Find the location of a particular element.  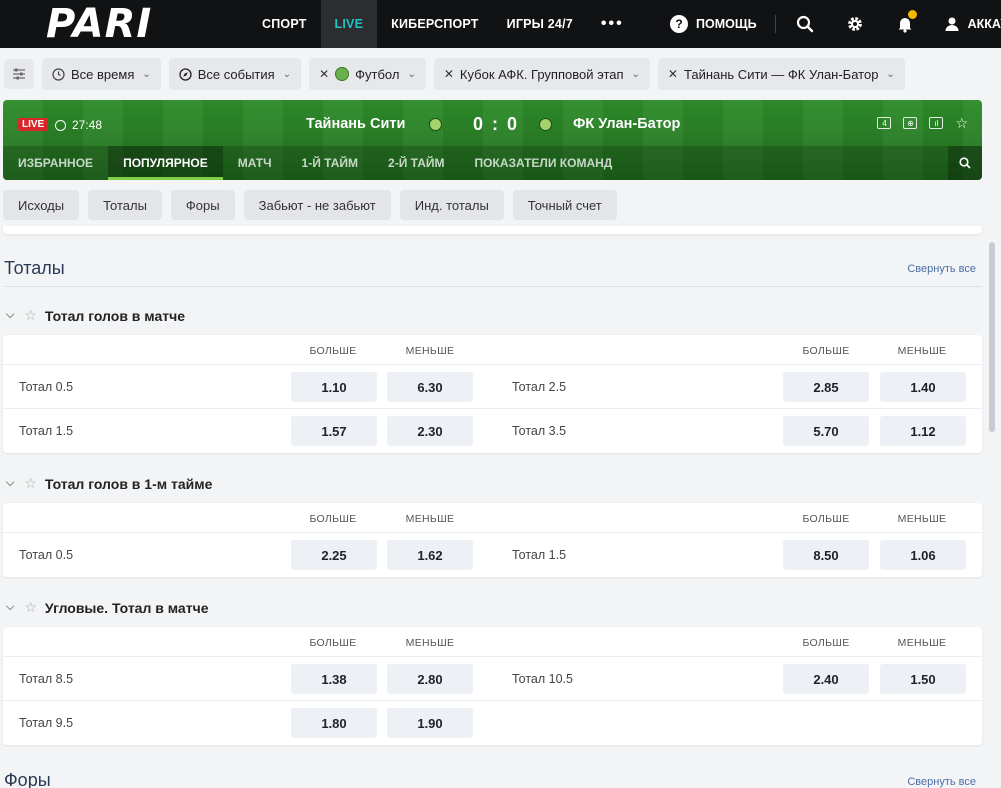

help-link: ? ПОМОЩЬ is located at coordinates (713, 24).